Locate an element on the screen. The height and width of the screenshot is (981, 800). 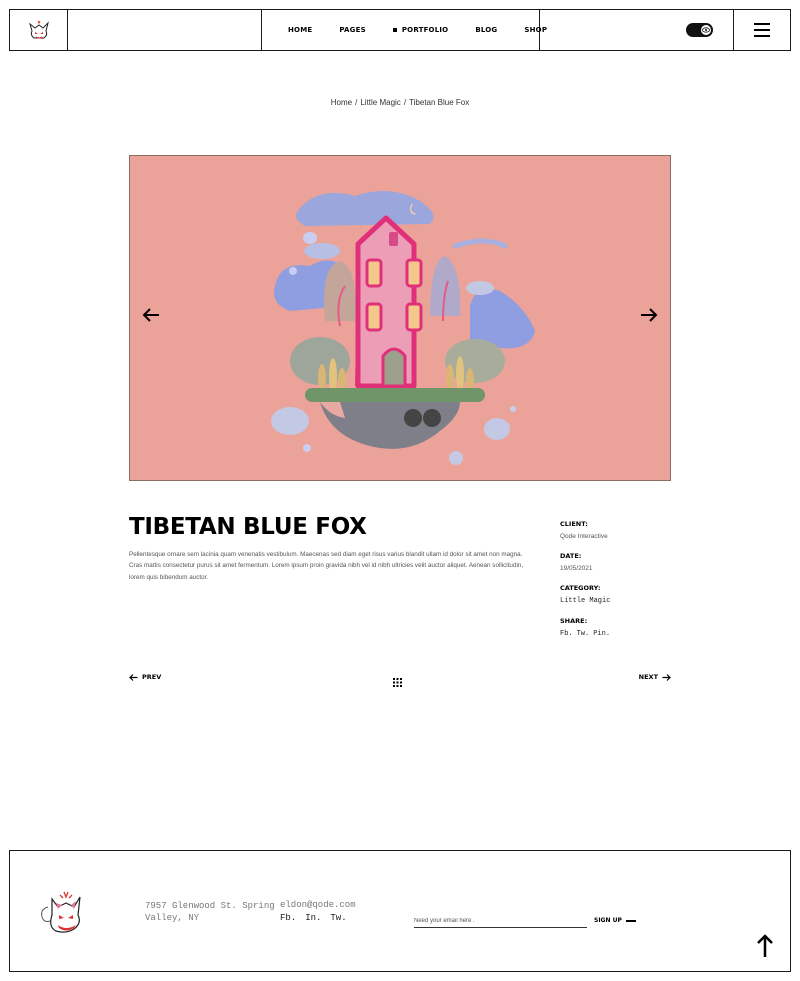
share-pinterest: Pin. is located at coordinates (601, 634).